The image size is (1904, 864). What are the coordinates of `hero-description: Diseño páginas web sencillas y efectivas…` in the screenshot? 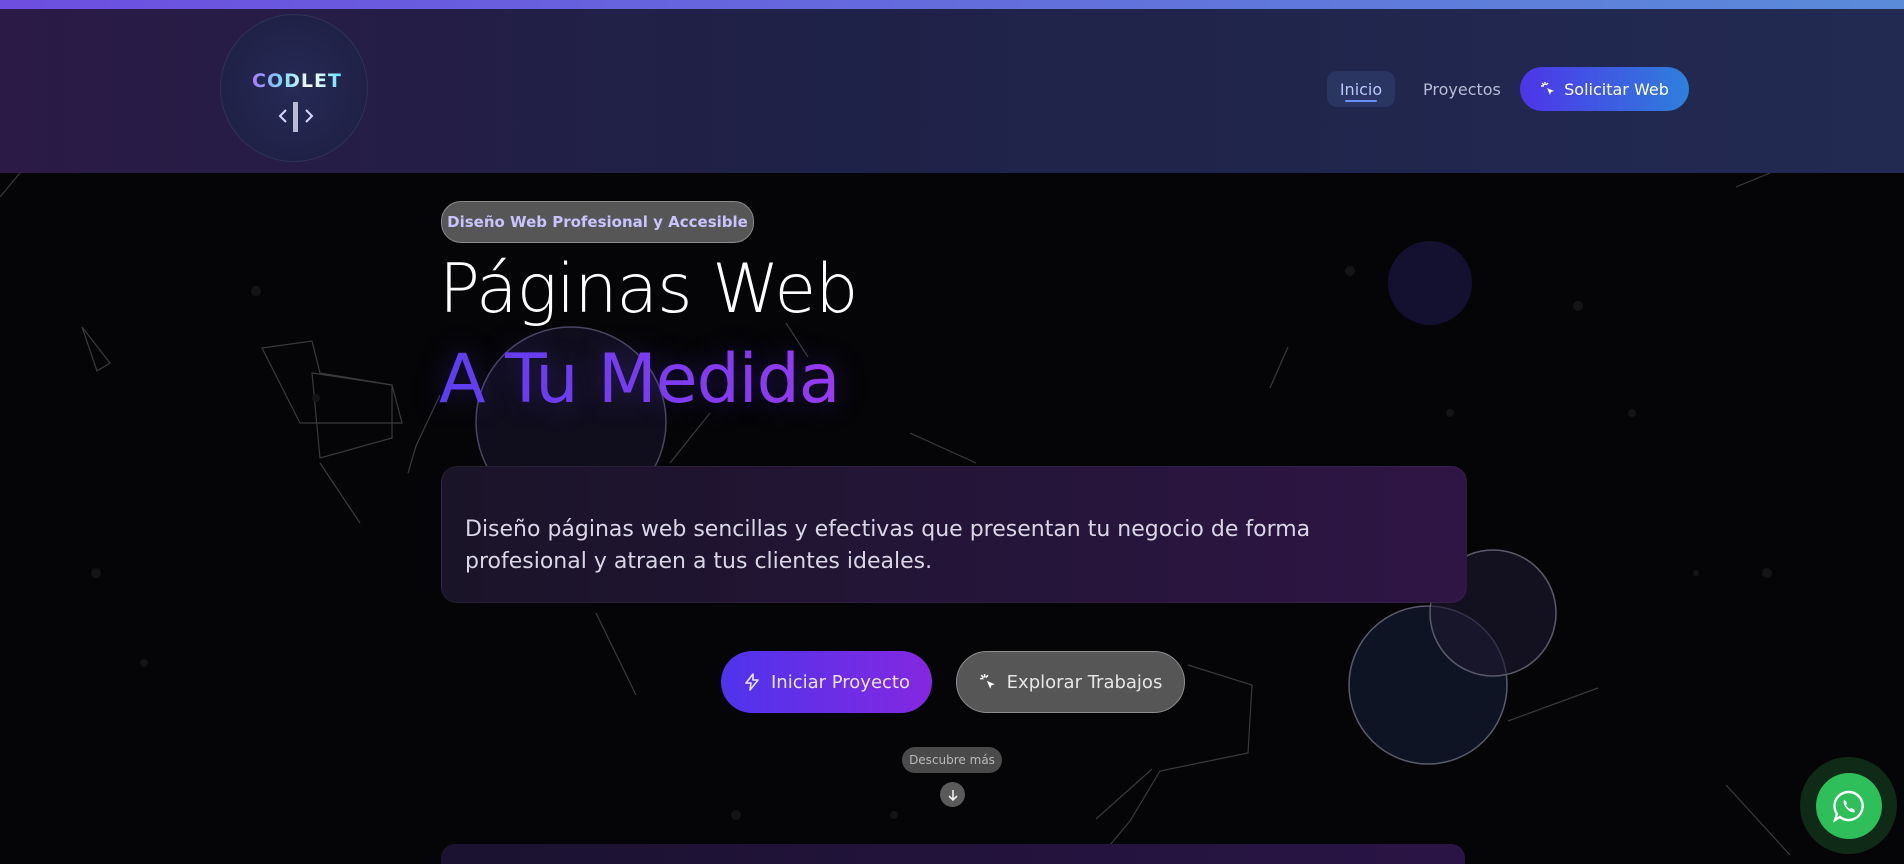 It's located at (888, 545).